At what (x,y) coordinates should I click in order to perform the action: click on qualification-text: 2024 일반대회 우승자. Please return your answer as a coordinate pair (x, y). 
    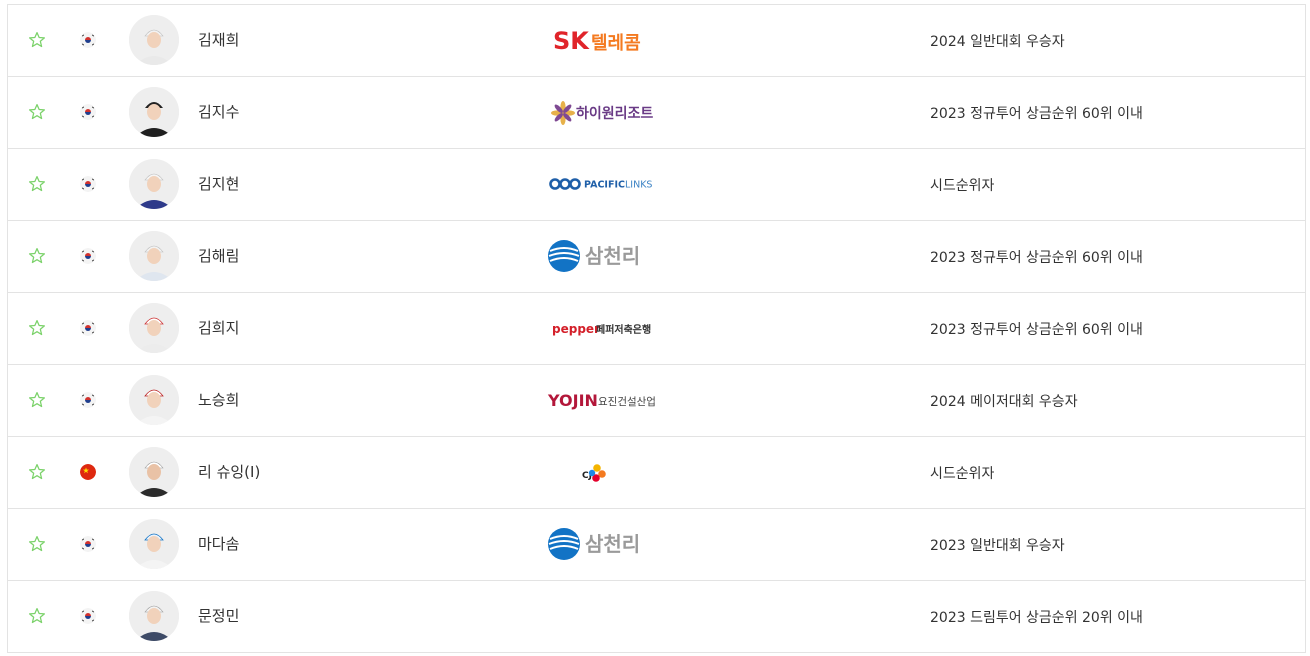
    Looking at the image, I should click on (997, 42).